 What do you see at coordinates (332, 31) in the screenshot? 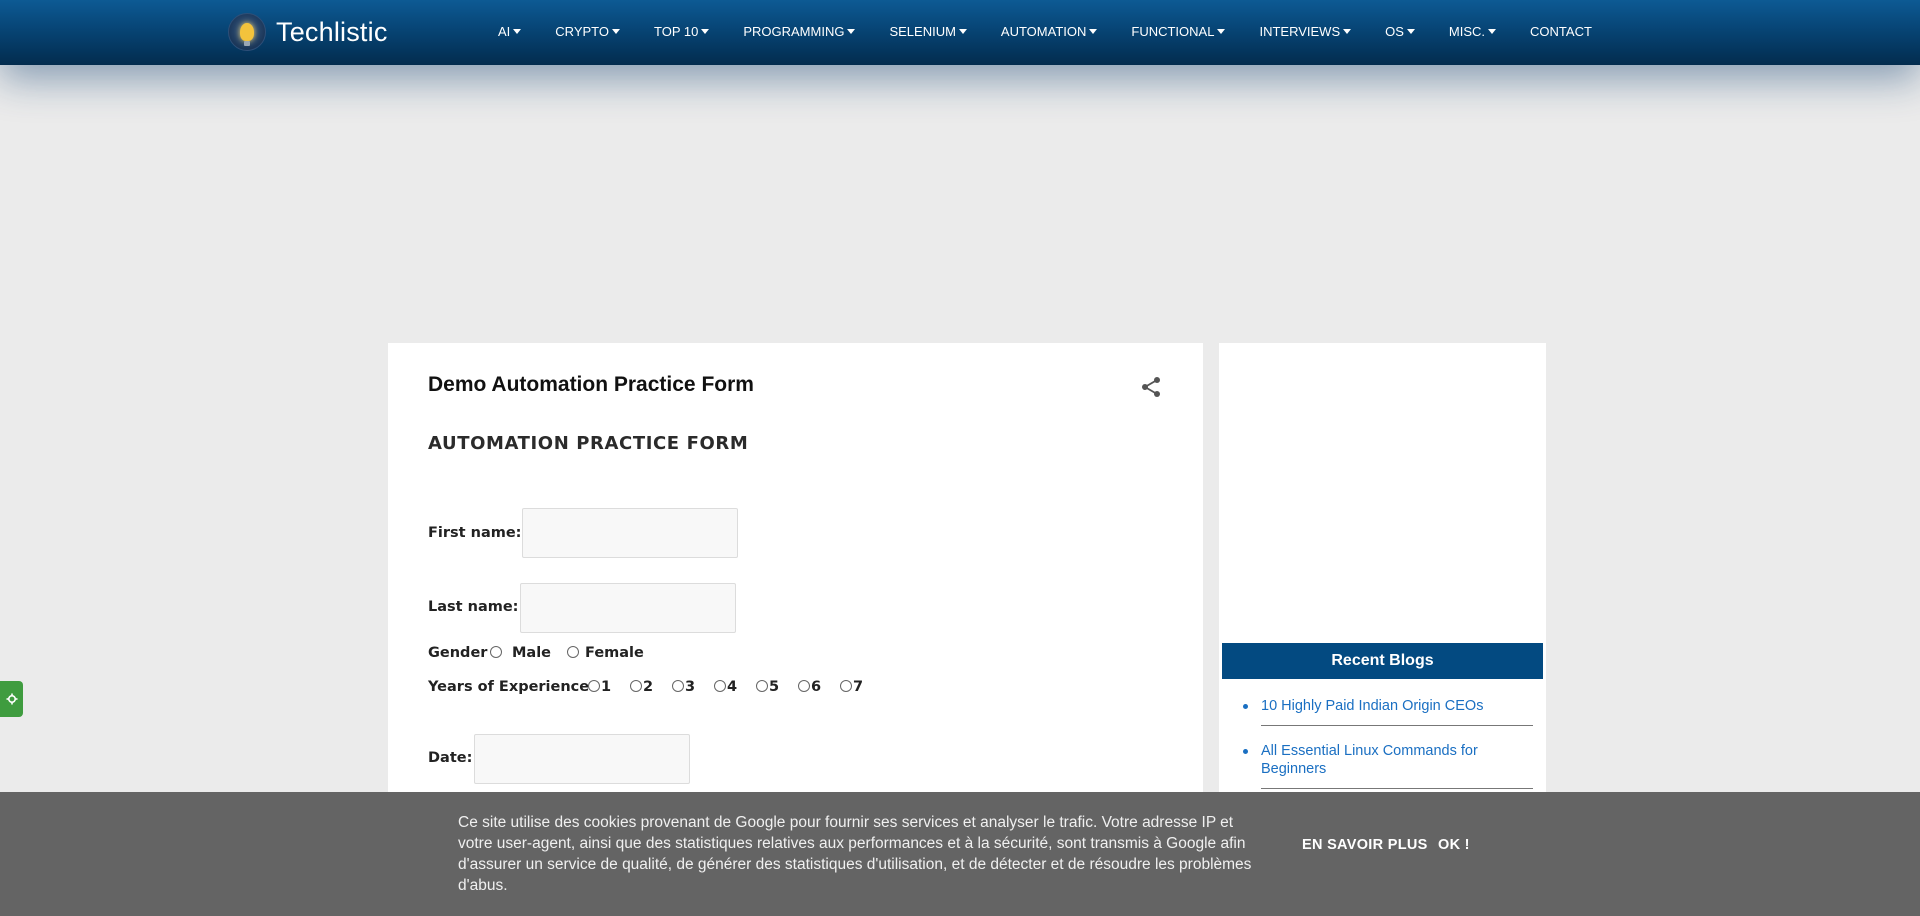
I see `site-name: Techlistic` at bounding box center [332, 31].